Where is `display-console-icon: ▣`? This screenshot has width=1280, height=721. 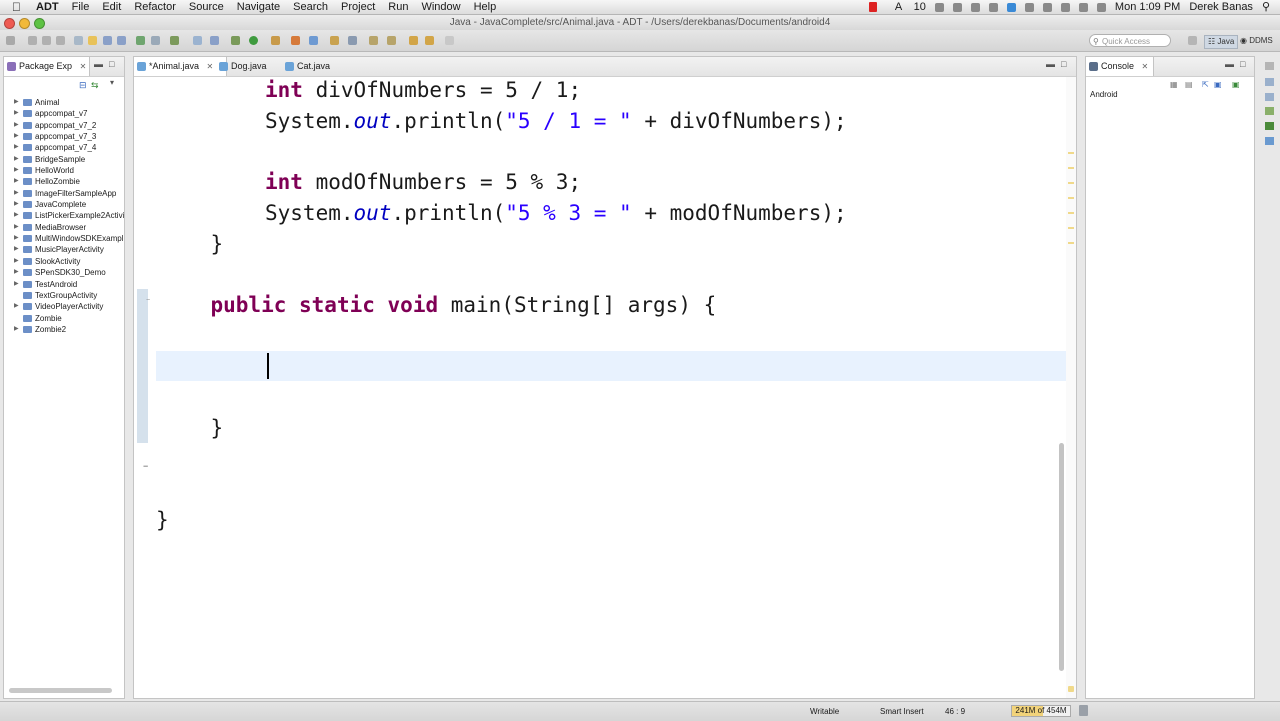 display-console-icon: ▣ is located at coordinates (1218, 84).